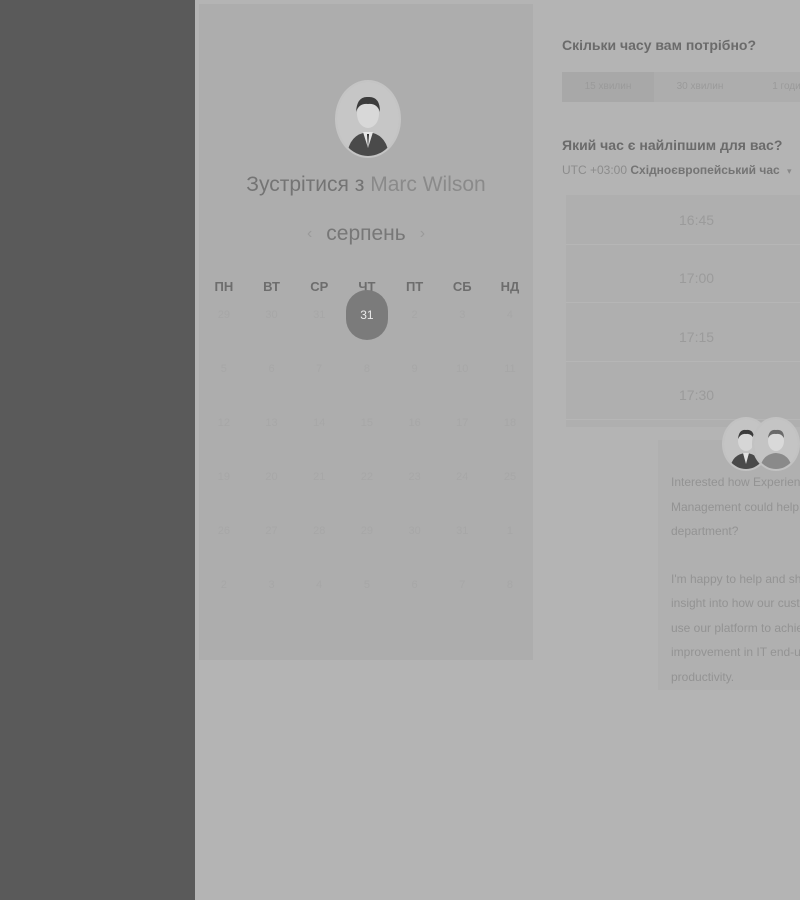  I want to click on calendar-day: 28, so click(319, 531).